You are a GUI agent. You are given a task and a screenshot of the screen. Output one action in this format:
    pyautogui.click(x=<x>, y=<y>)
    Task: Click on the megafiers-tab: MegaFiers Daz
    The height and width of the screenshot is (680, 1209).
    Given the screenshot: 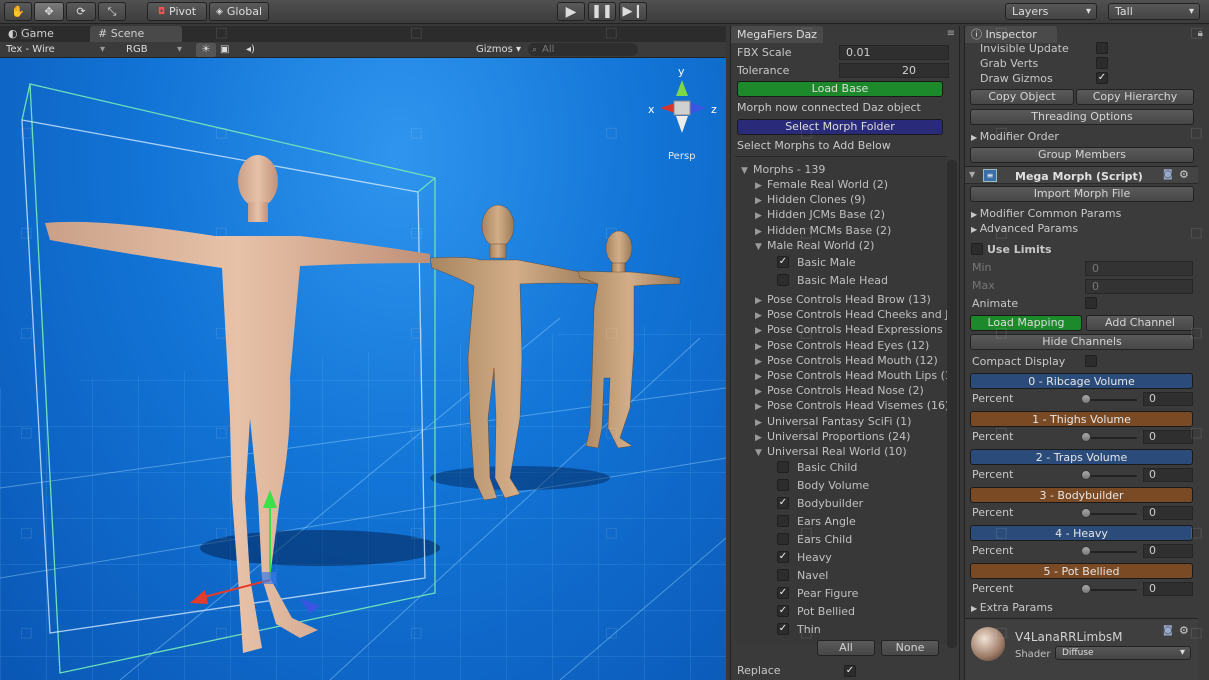 What is the action you would take?
    pyautogui.click(x=777, y=34)
    